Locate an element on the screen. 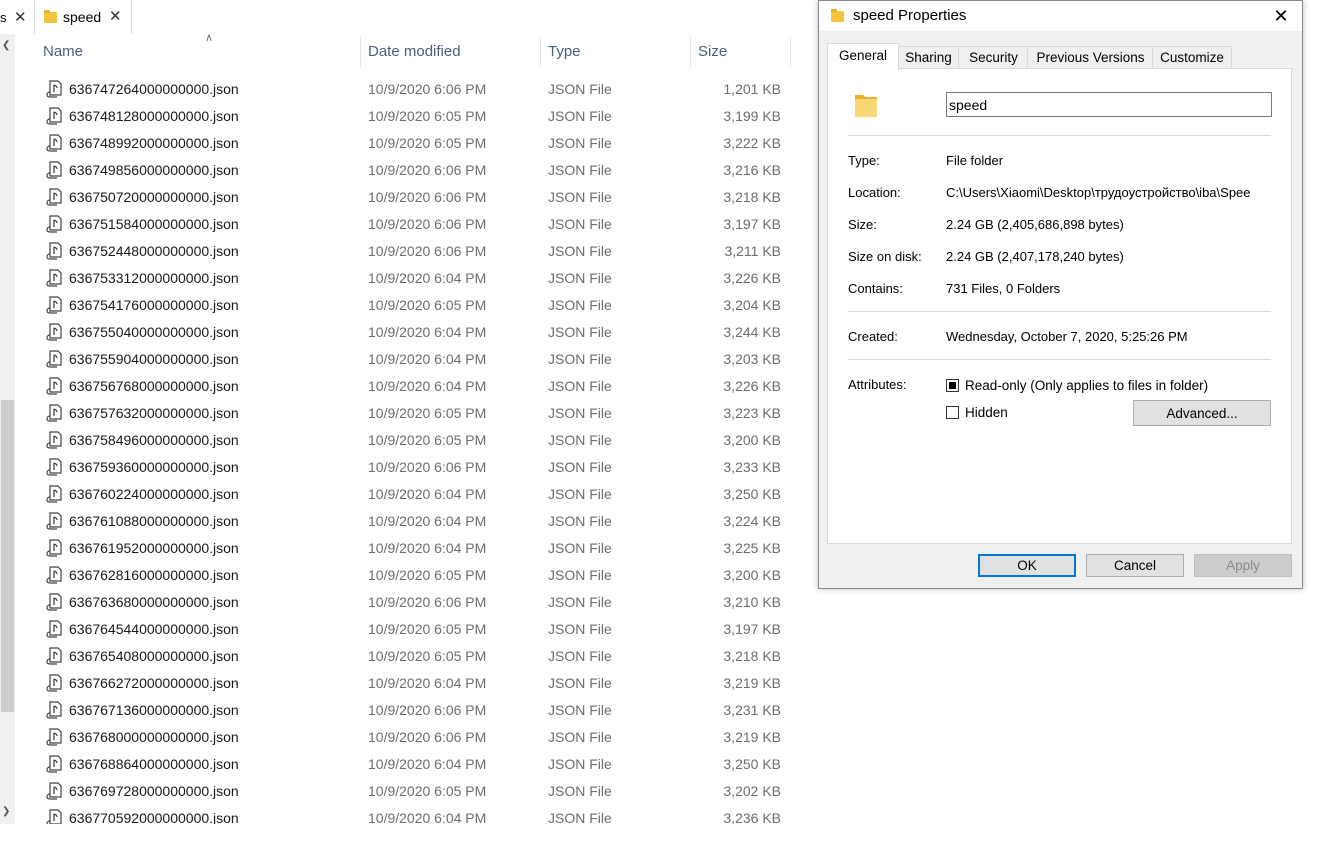 The height and width of the screenshot is (853, 1322). divider is located at coordinates (1059, 311).